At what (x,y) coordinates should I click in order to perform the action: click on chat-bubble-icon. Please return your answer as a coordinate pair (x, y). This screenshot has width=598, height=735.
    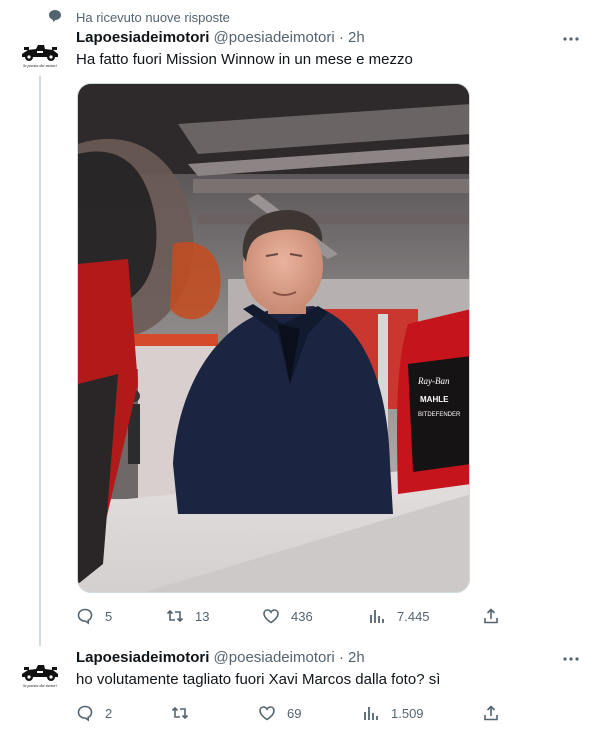
    Looking at the image, I should click on (55, 16).